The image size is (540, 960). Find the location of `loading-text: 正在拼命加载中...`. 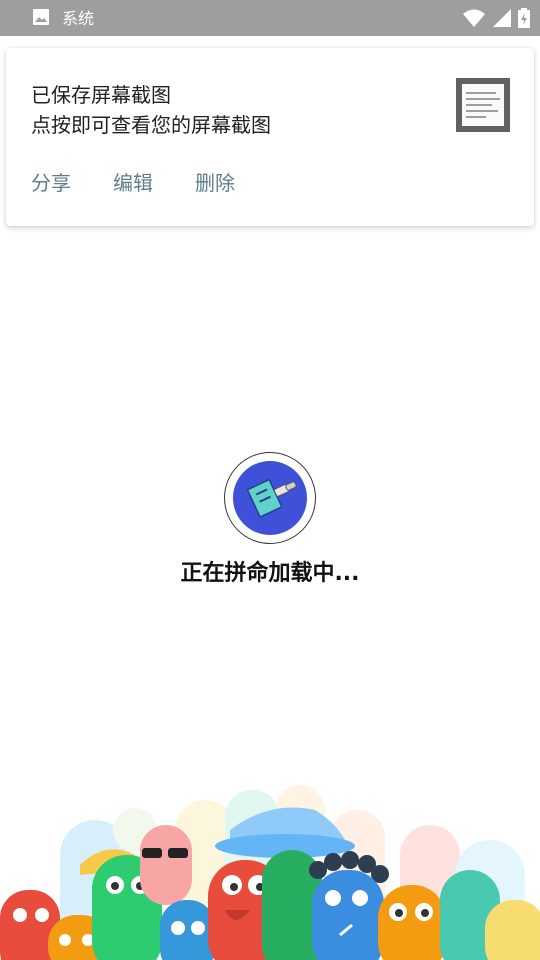

loading-text: 正在拼命加载中... is located at coordinates (270, 573).